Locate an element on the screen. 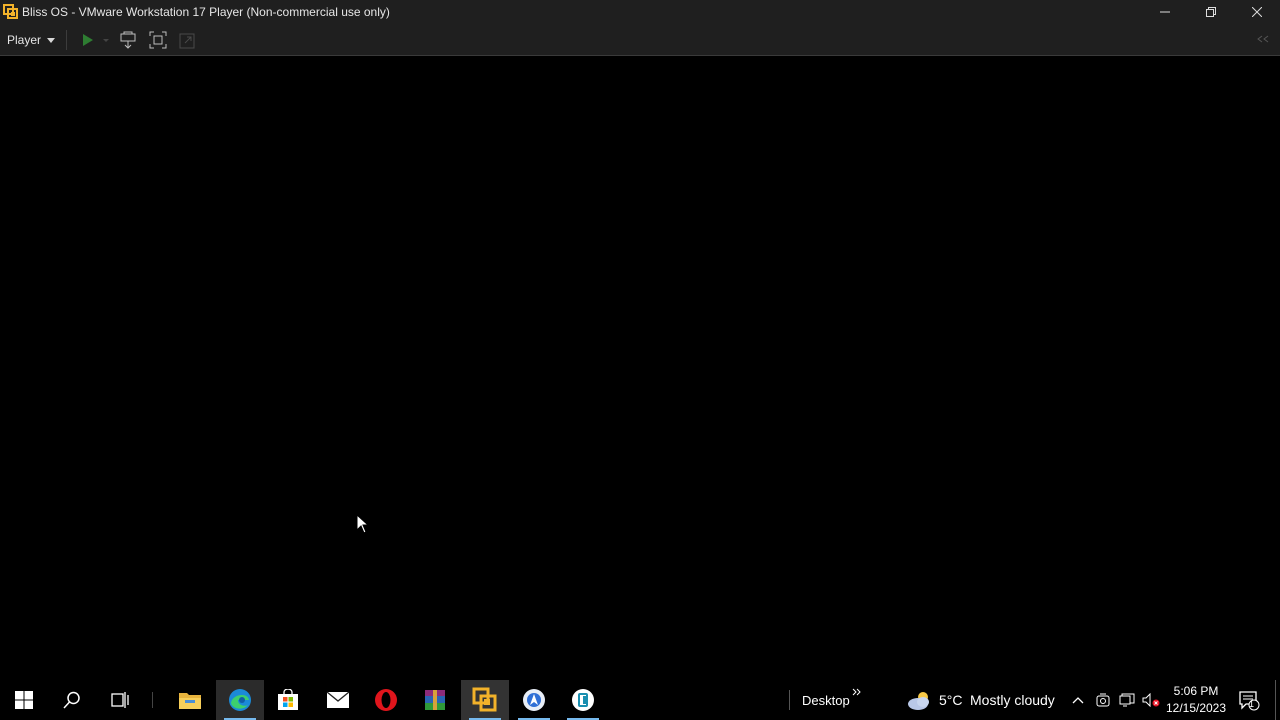 The height and width of the screenshot is (720, 1280). double-chevron-right-icon is located at coordinates (856, 692).